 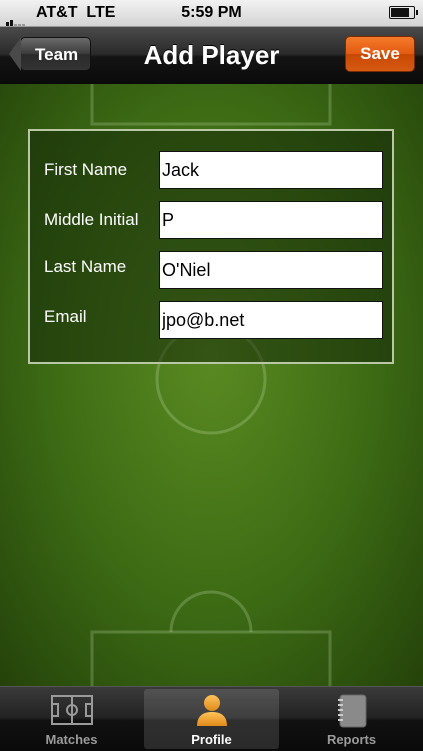 I want to click on email-label: Email, so click(x=65, y=316).